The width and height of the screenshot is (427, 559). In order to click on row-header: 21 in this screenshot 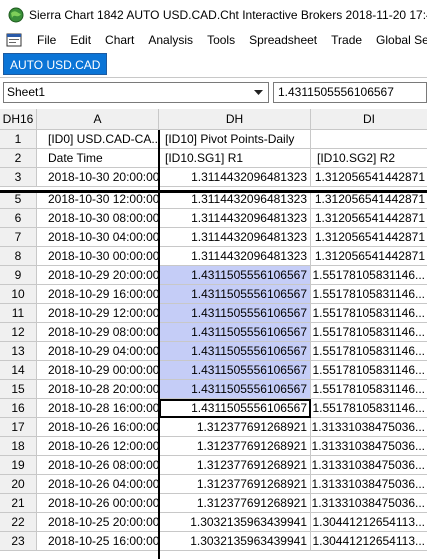, I will do `click(18, 503)`.